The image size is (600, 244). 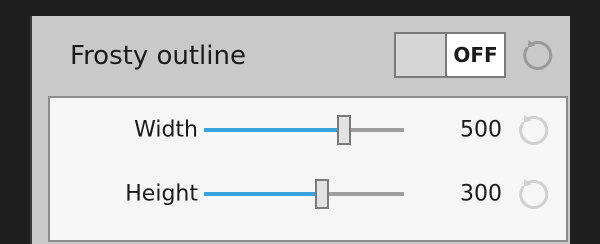 What do you see at coordinates (474, 55) in the screenshot?
I see `toggle-state-label: OFF` at bounding box center [474, 55].